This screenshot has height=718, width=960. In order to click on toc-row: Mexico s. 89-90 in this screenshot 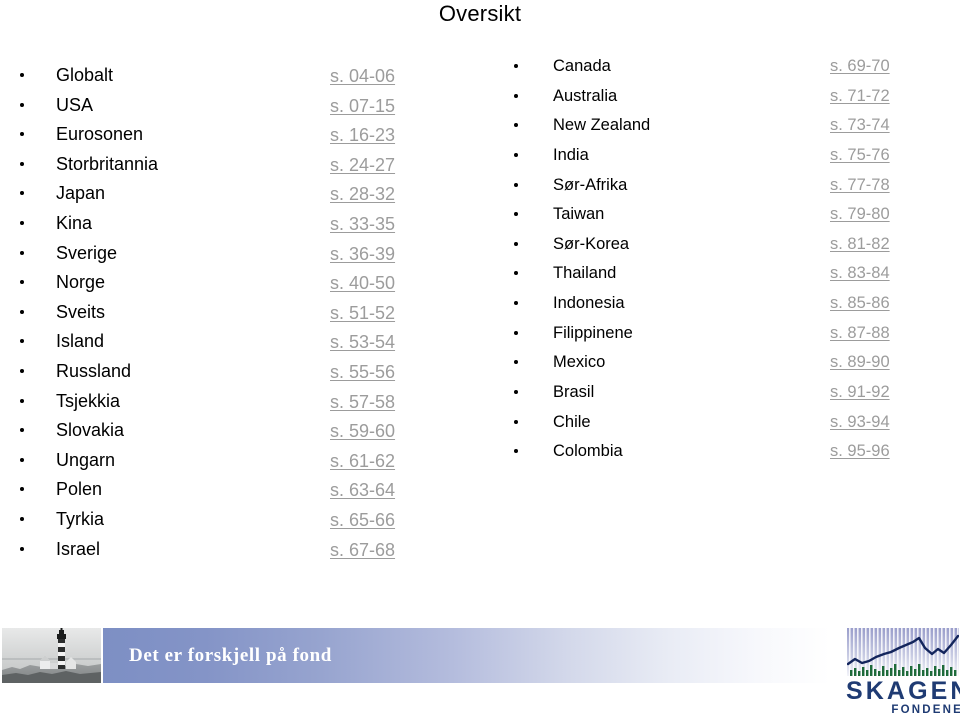, I will do `click(728, 365)`.